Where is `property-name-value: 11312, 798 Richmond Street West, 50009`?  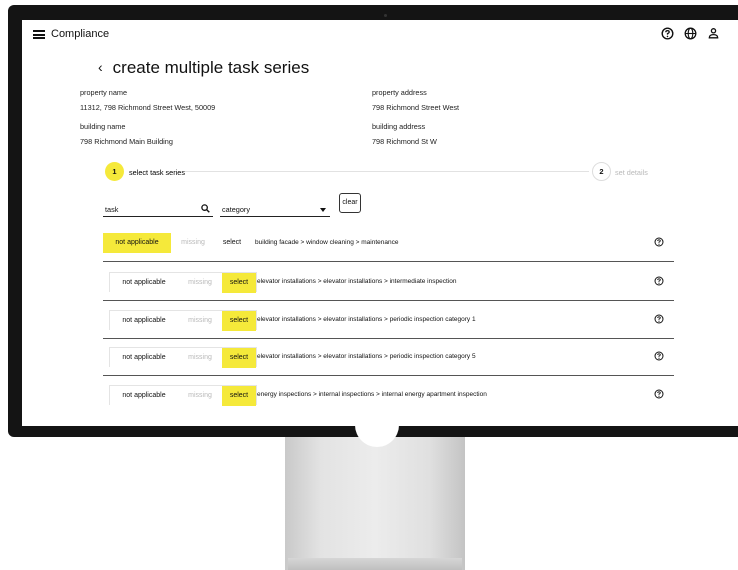
property-name-value: 11312, 798 Richmond Street West, 50009 is located at coordinates (148, 107).